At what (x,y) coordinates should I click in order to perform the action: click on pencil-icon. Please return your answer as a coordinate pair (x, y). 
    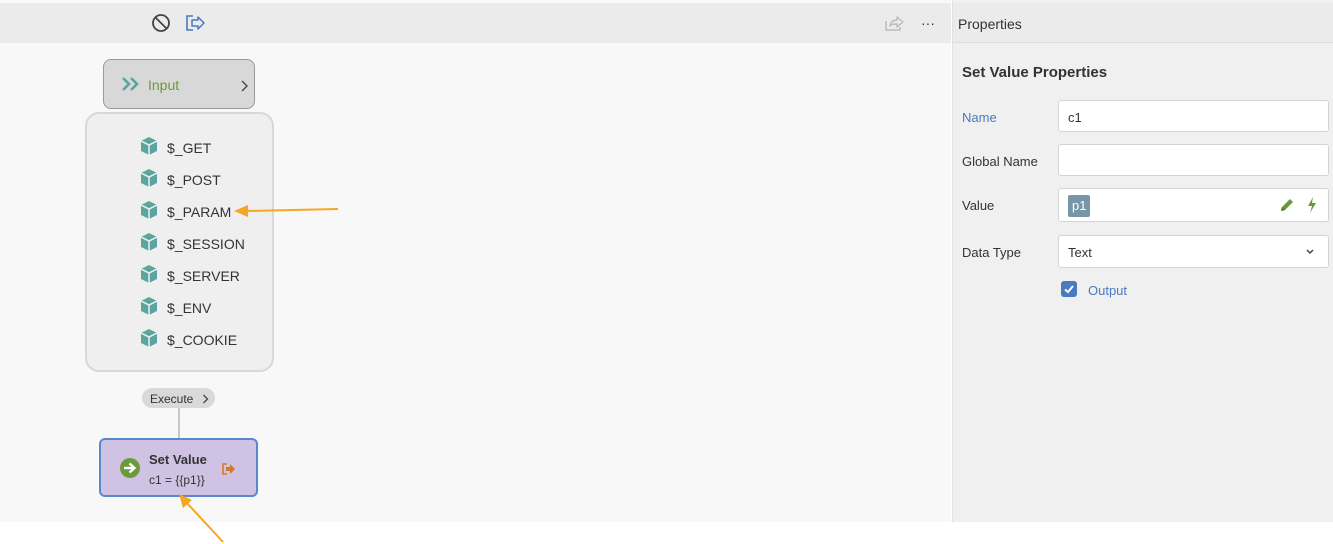
    Looking at the image, I should click on (1287, 206).